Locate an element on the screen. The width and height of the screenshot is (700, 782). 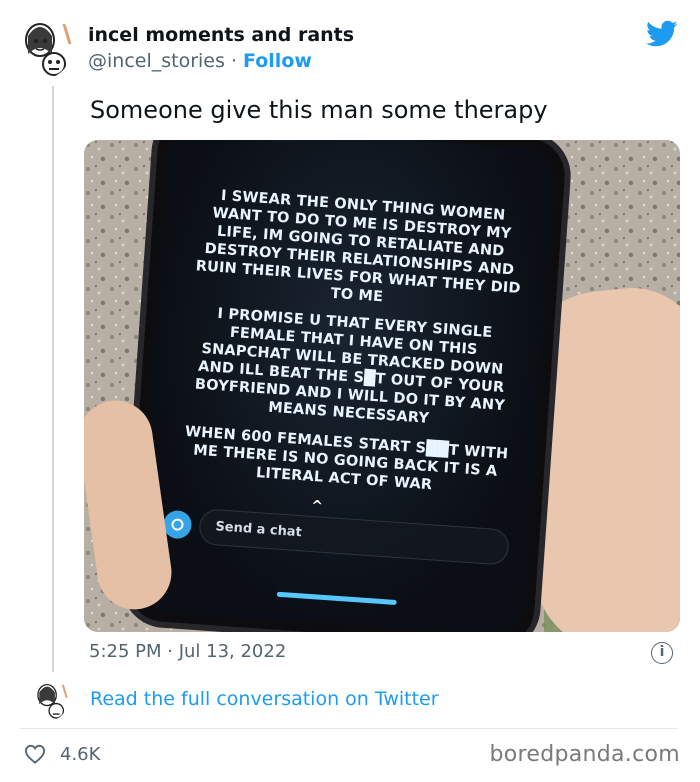
like-action: 4.6K is located at coordinates (62, 754).